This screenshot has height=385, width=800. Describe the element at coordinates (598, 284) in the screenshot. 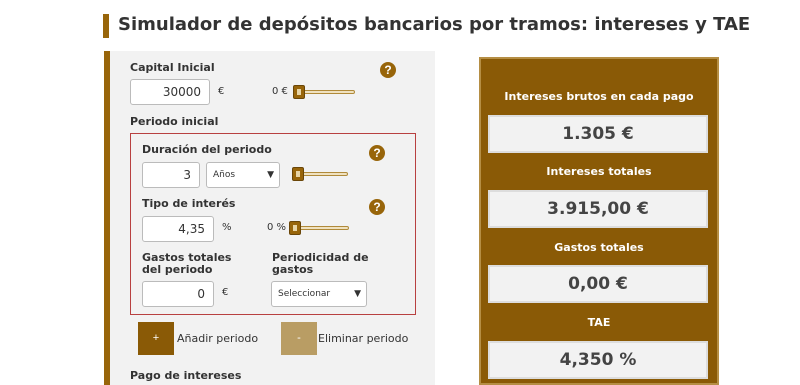

I see `gastos-totales-value: 0,00 €` at that location.